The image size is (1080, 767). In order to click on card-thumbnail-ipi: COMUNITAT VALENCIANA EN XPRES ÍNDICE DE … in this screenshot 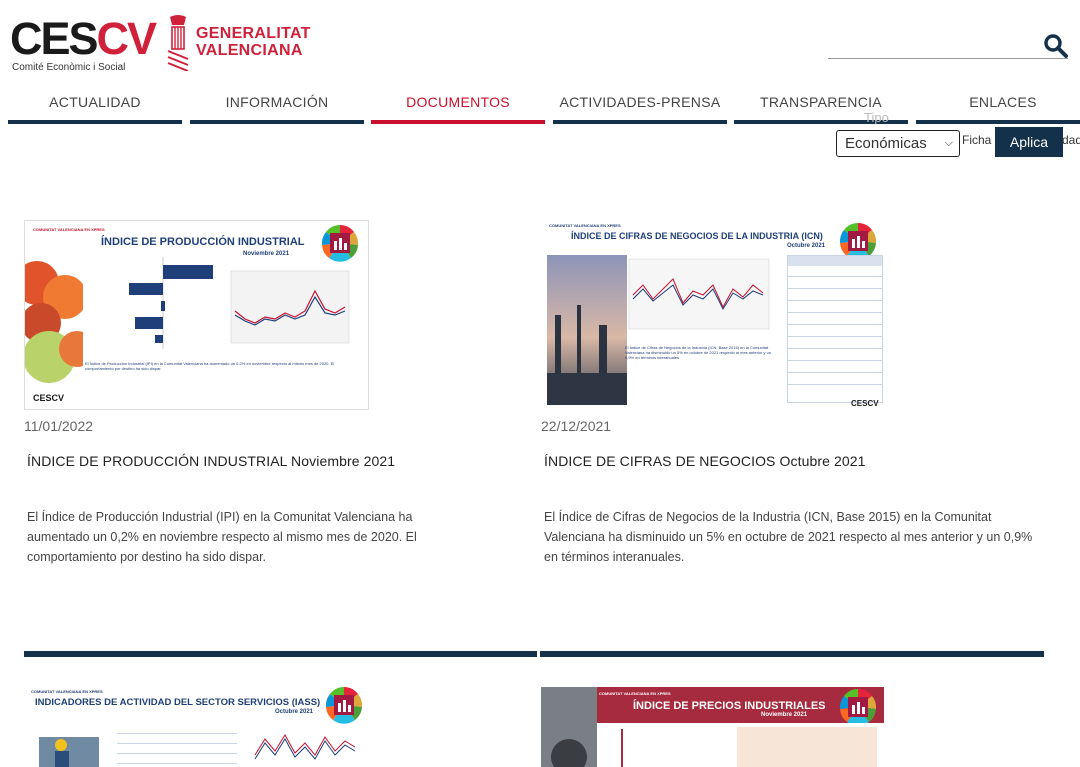, I will do `click(196, 315)`.